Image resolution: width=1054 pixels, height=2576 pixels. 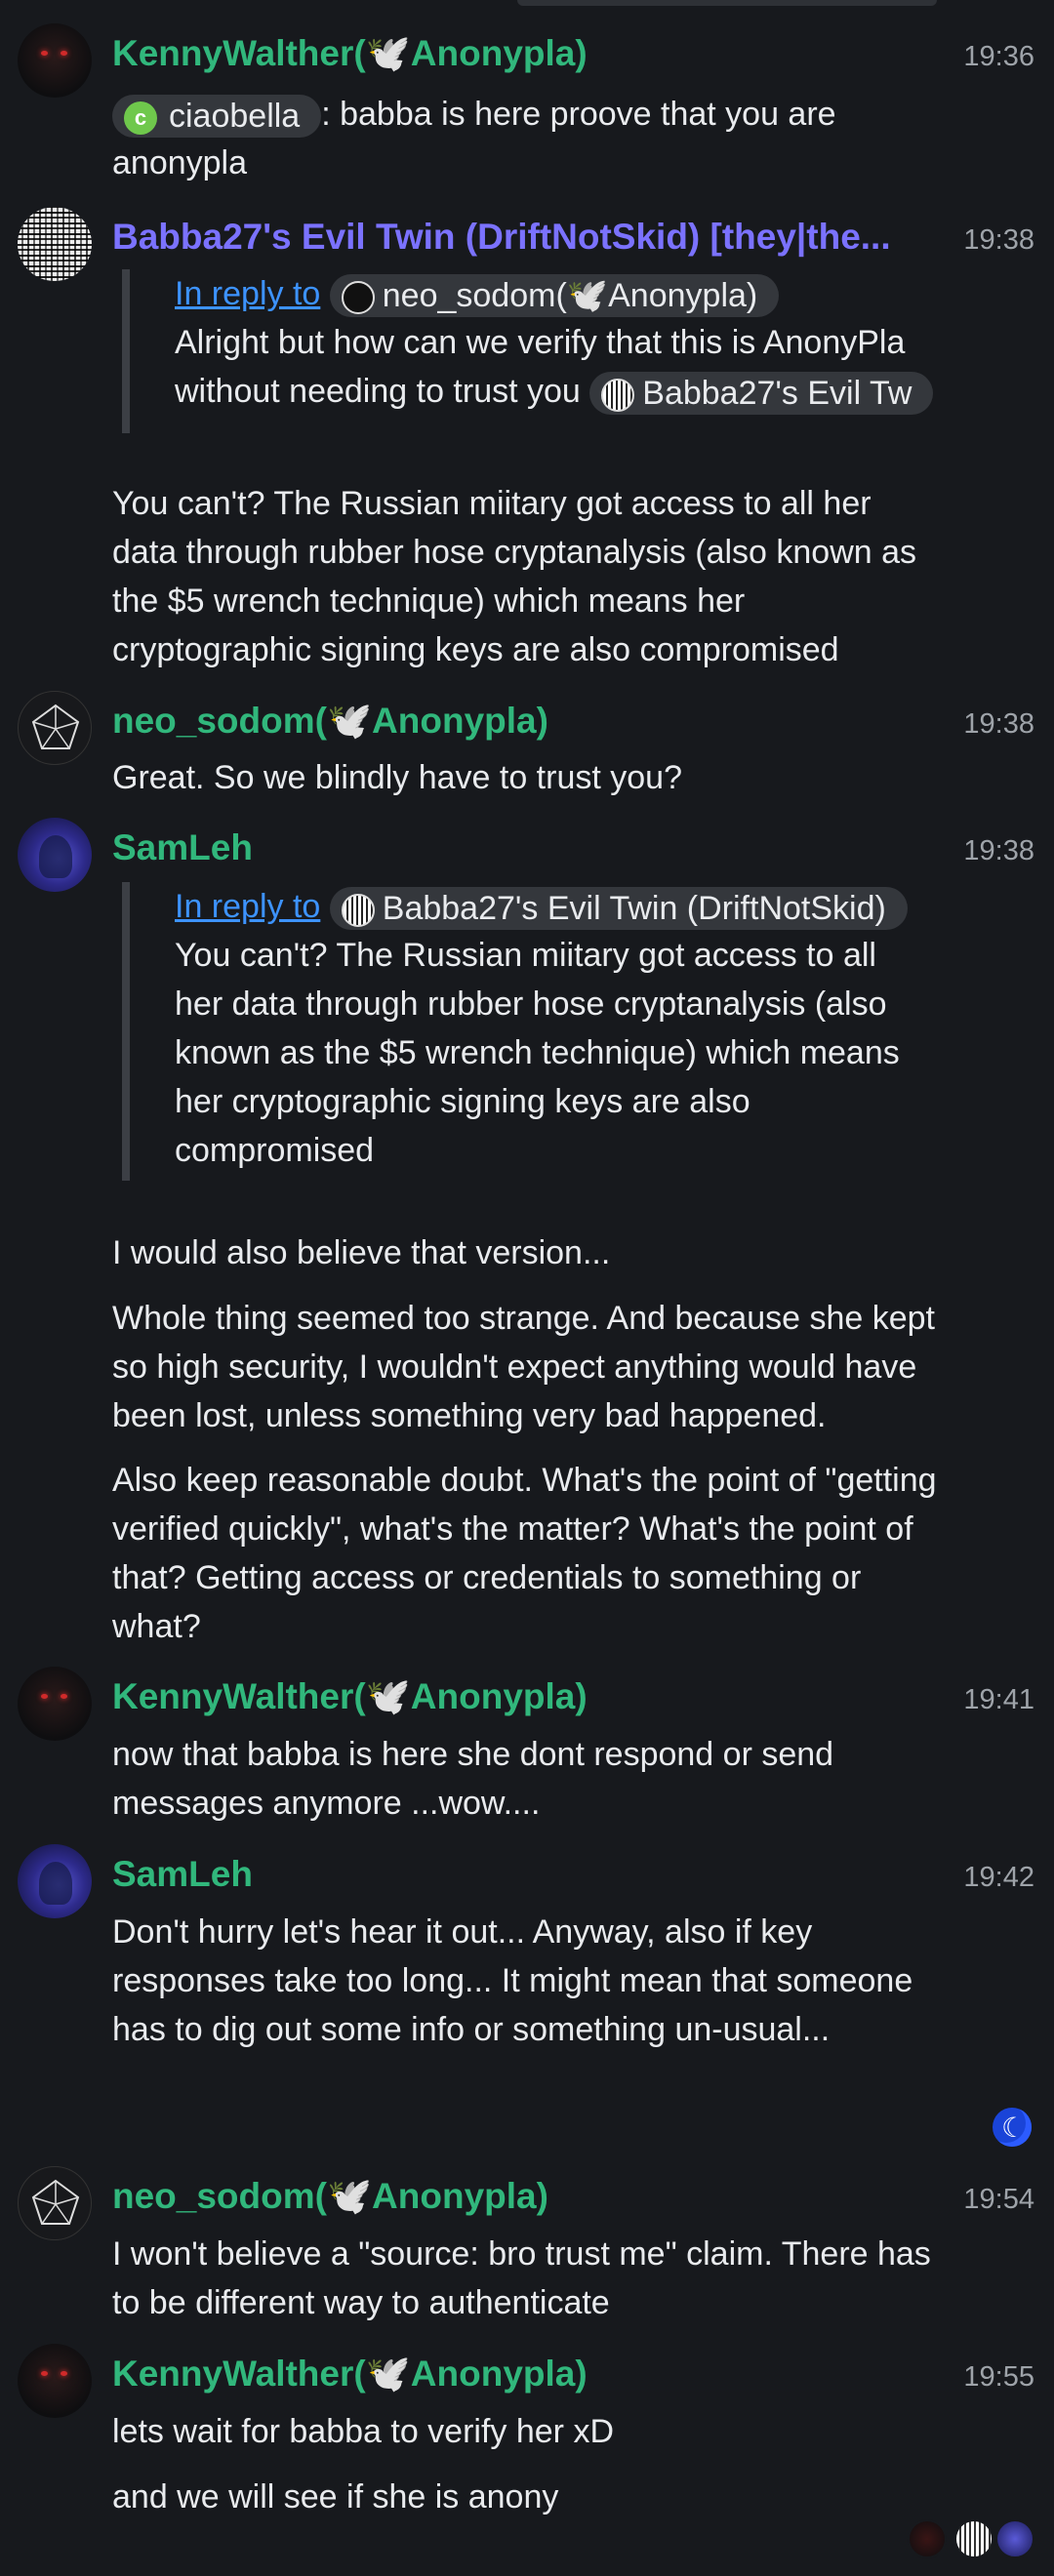 What do you see at coordinates (727, 3) in the screenshot?
I see `scroll-top-bar` at bounding box center [727, 3].